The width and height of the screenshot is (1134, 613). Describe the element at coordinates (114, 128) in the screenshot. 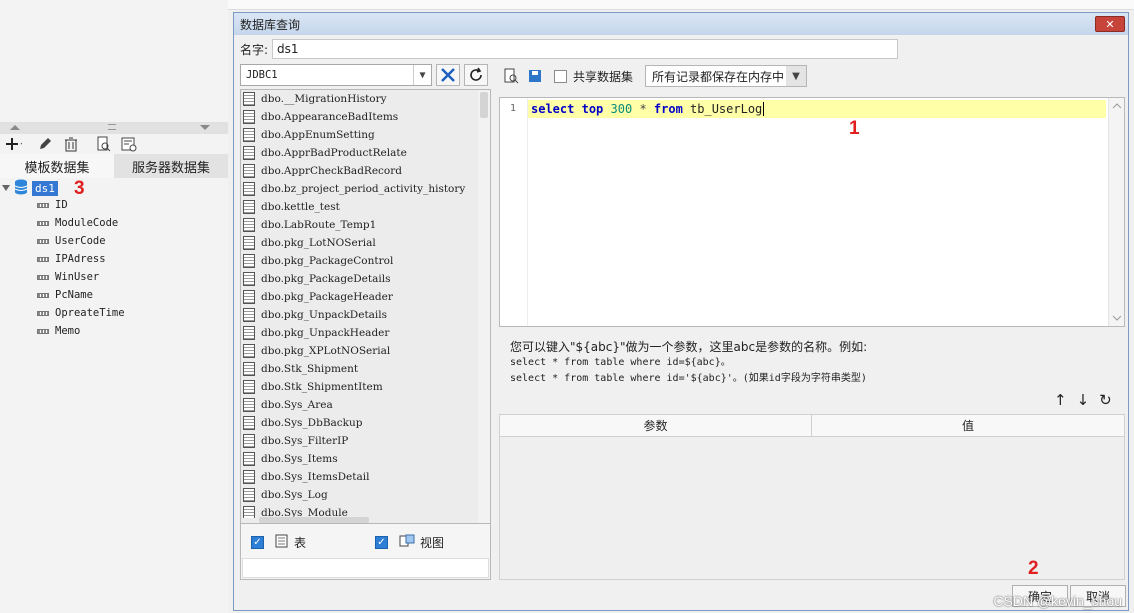

I see `panel-splitter` at that location.